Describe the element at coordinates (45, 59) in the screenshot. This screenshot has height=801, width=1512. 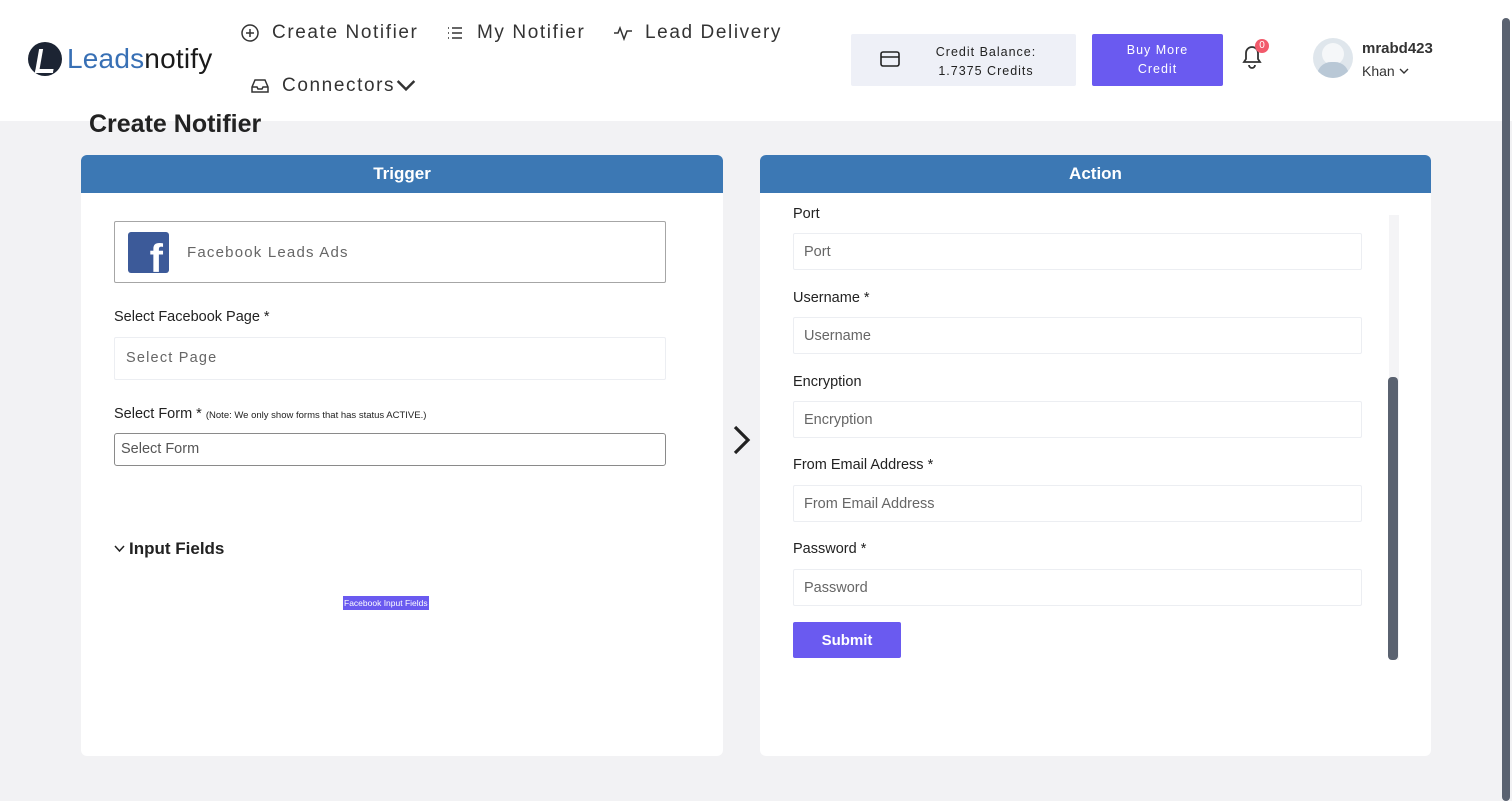
I see `logo-mark-icon` at that location.